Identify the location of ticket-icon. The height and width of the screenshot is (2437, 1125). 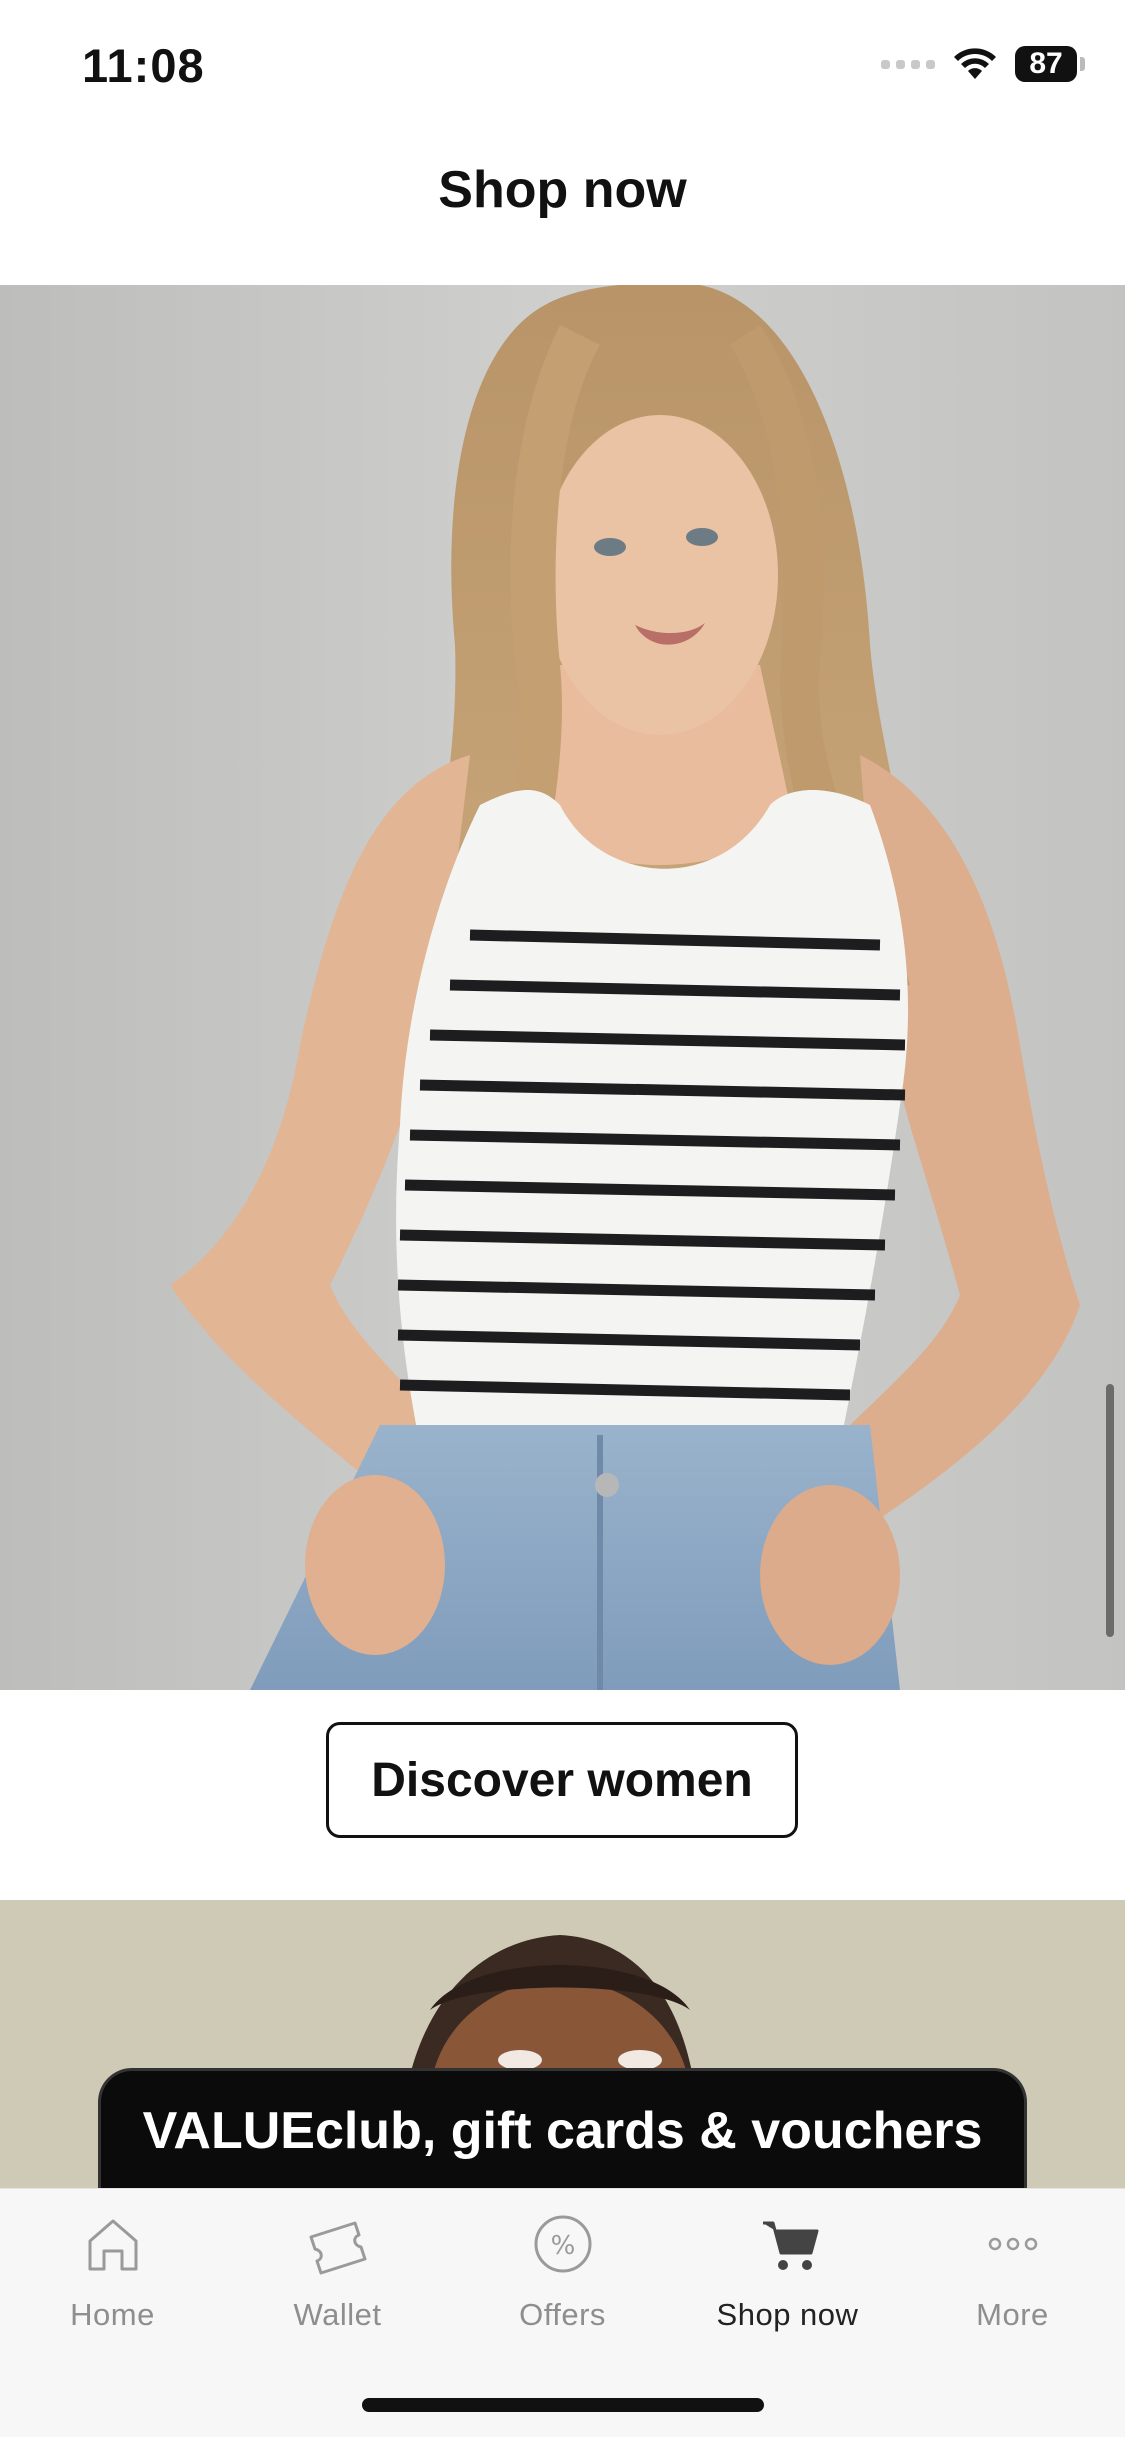
(337, 2248).